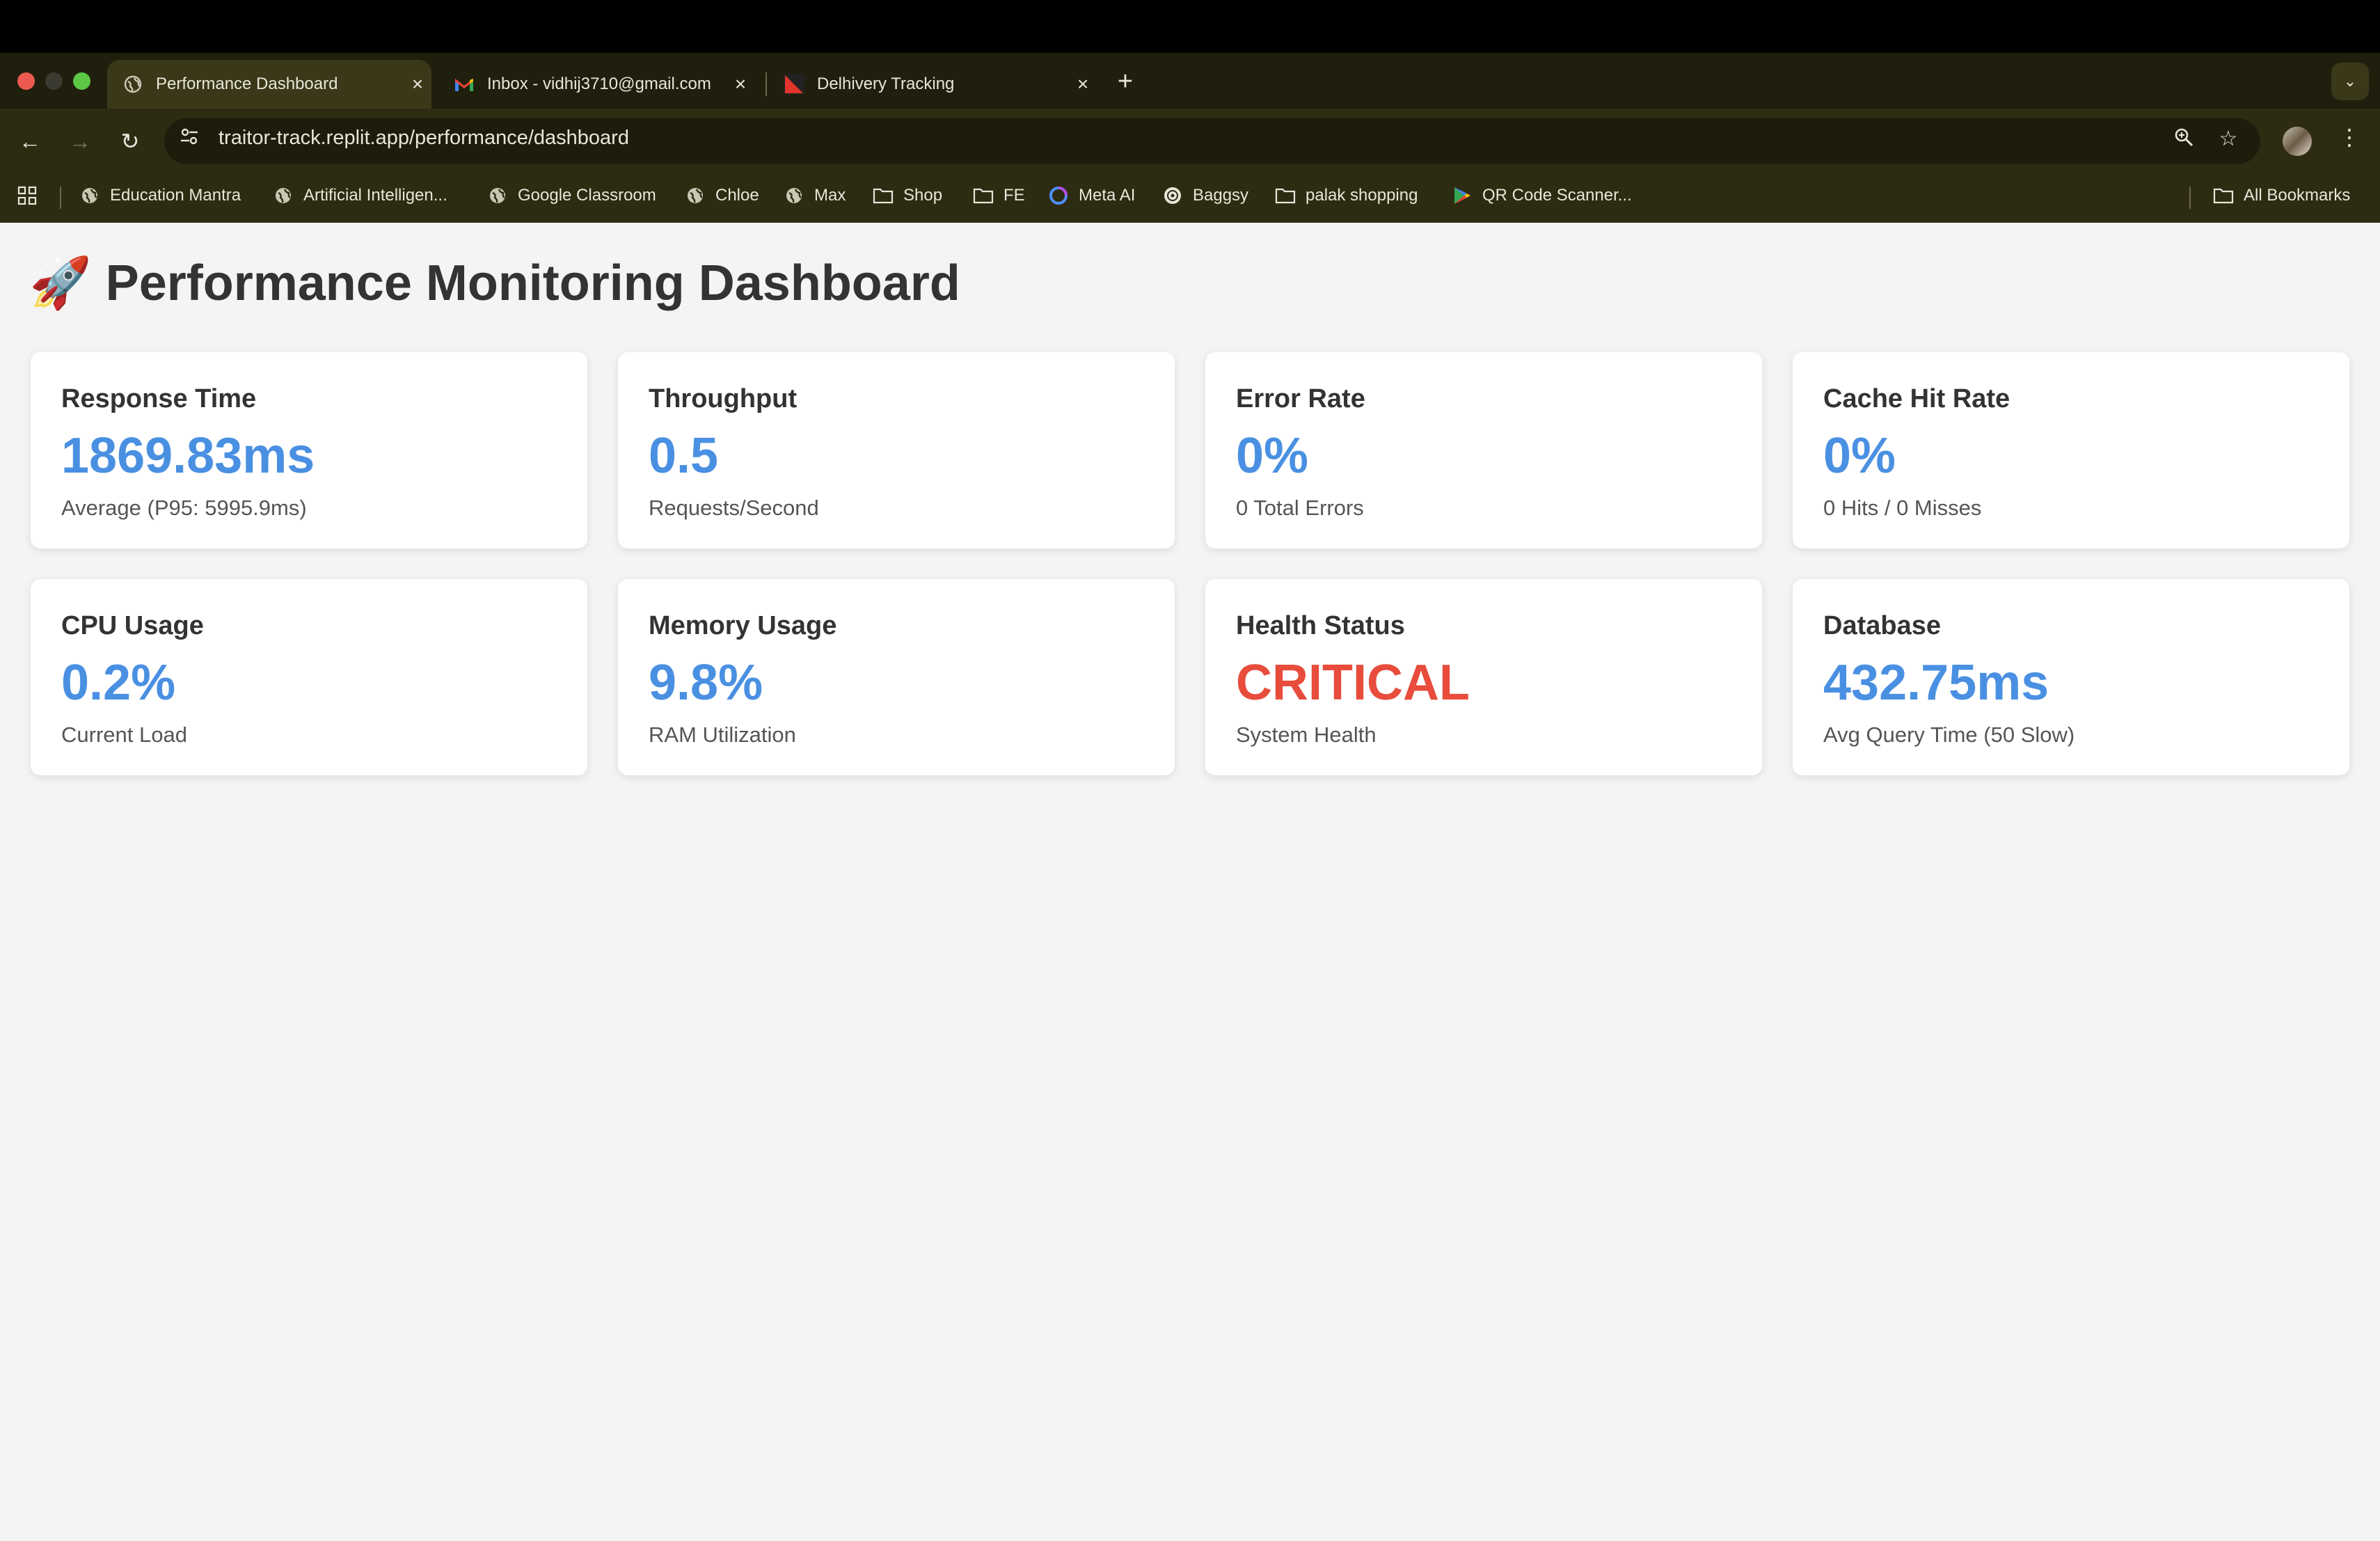  I want to click on bookmark-google-classroom: Google Classroom, so click(571, 195).